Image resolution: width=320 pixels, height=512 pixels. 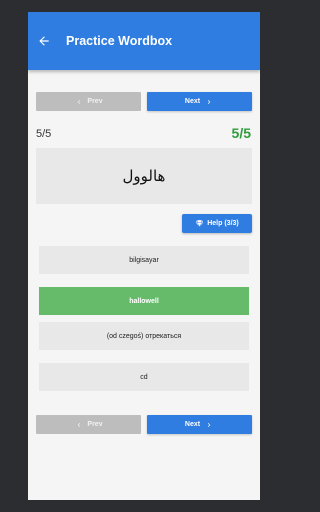 I want to click on app-bar: Practice Wordbox, so click(x=144, y=41).